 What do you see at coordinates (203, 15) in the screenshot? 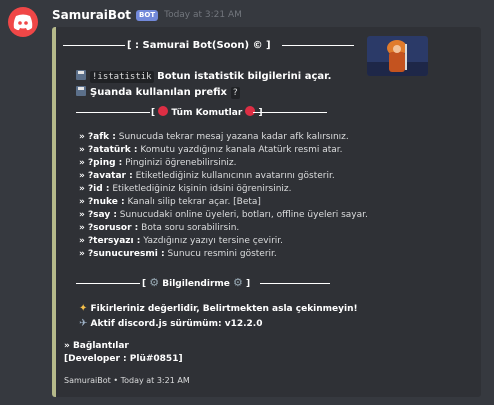
I see `message-timestamp: Today at 3:21 AM` at bounding box center [203, 15].